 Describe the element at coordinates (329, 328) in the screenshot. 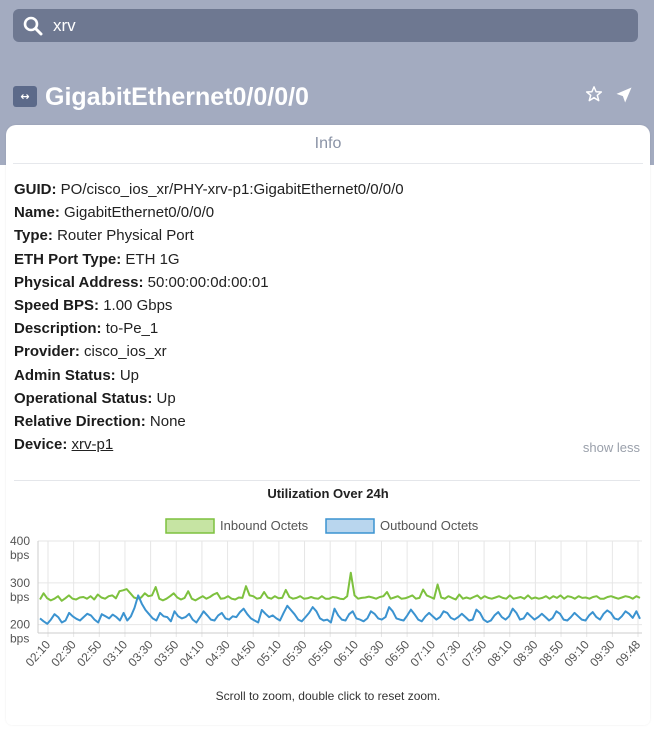

I see `detail-description: Description: to-Pe_1` at that location.